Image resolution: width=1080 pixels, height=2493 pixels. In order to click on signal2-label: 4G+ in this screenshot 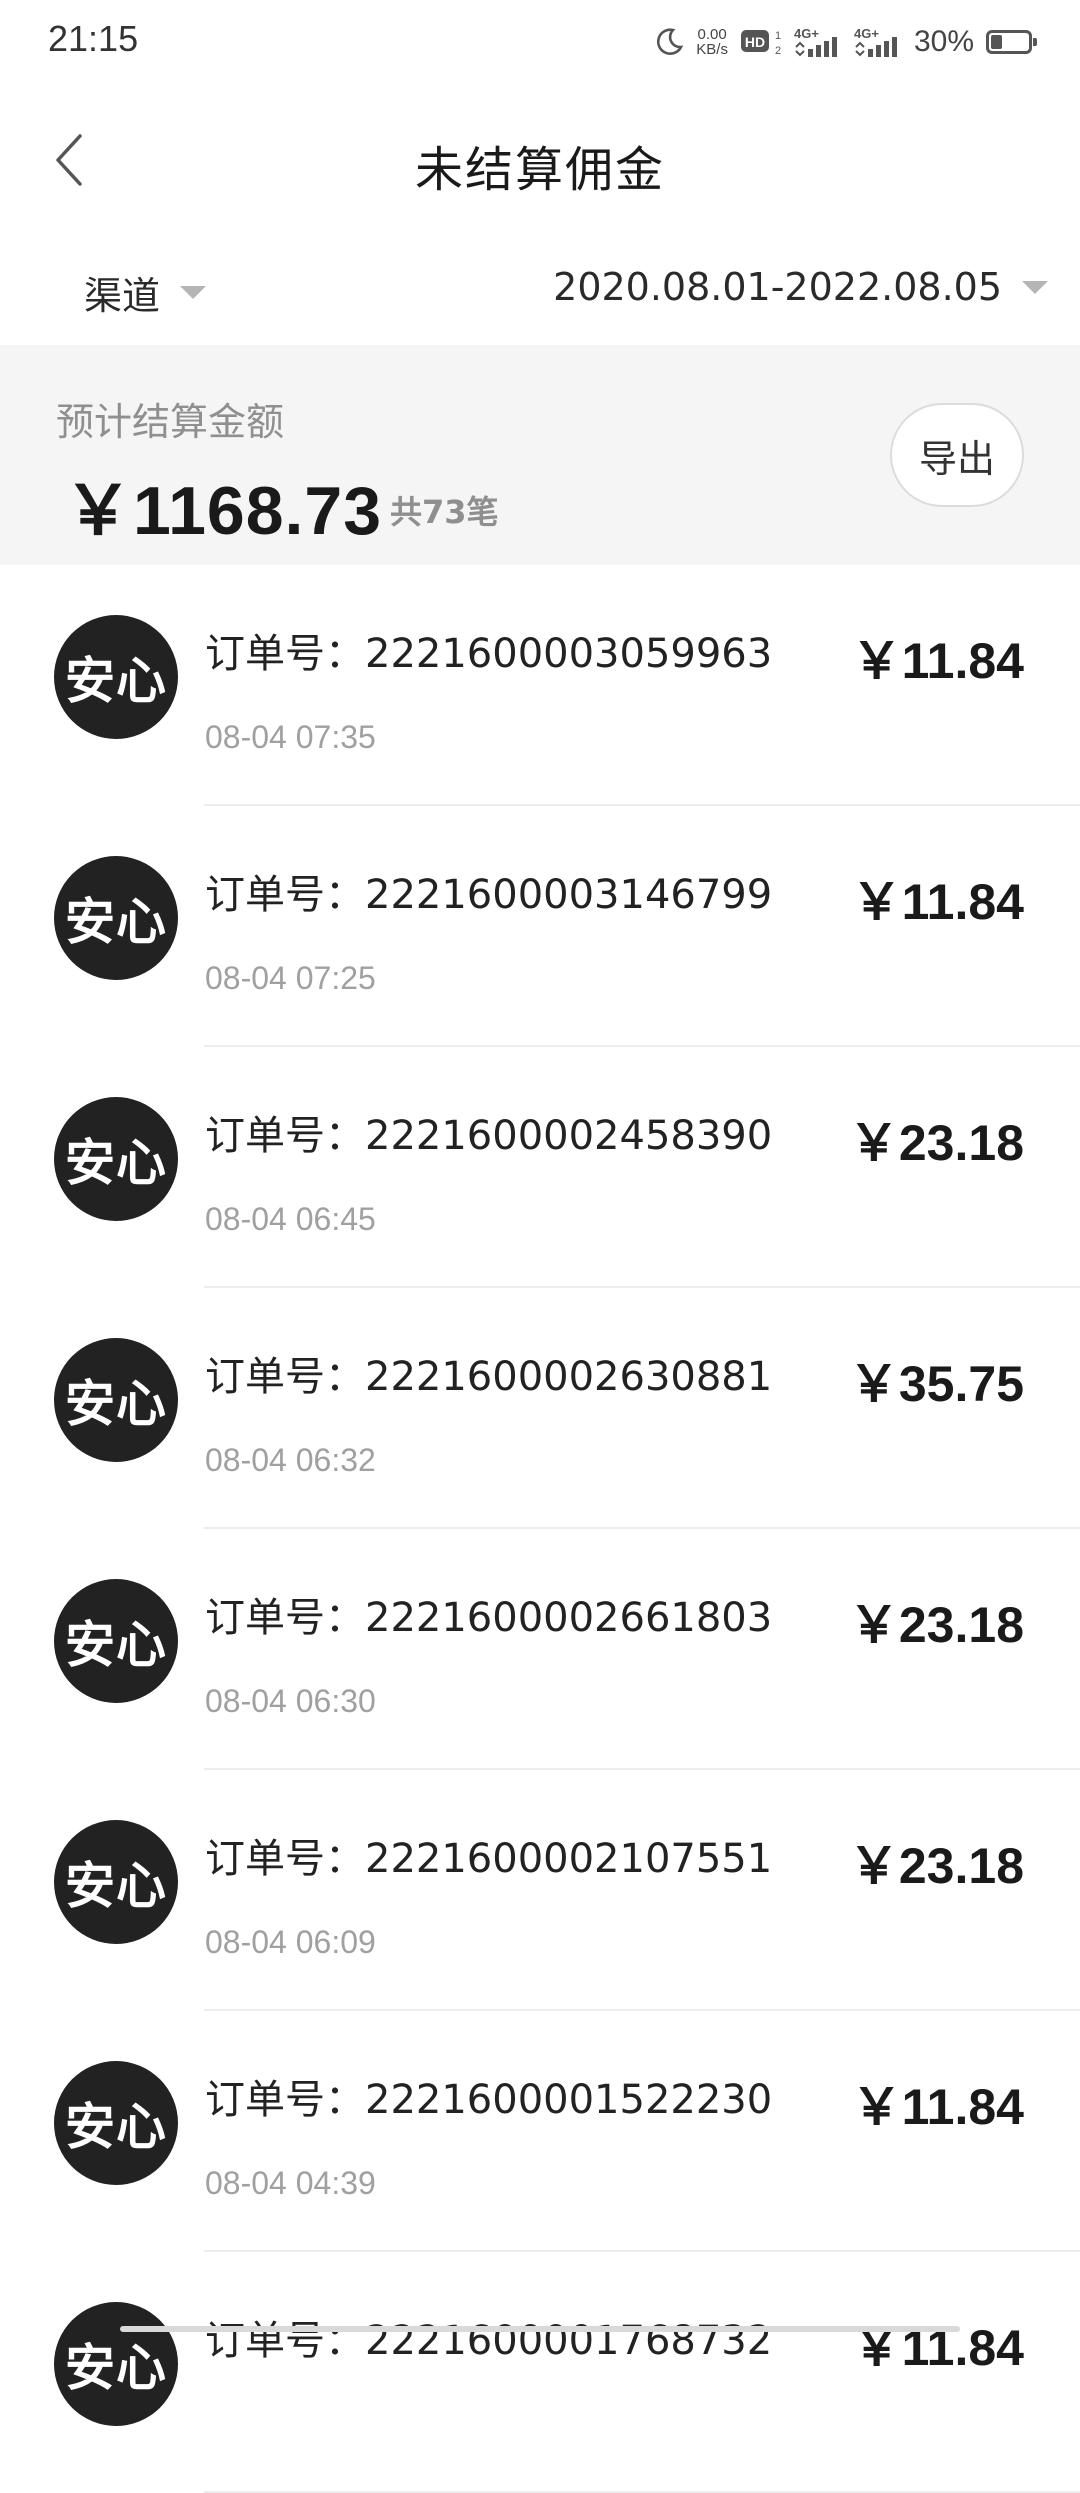, I will do `click(866, 33)`.